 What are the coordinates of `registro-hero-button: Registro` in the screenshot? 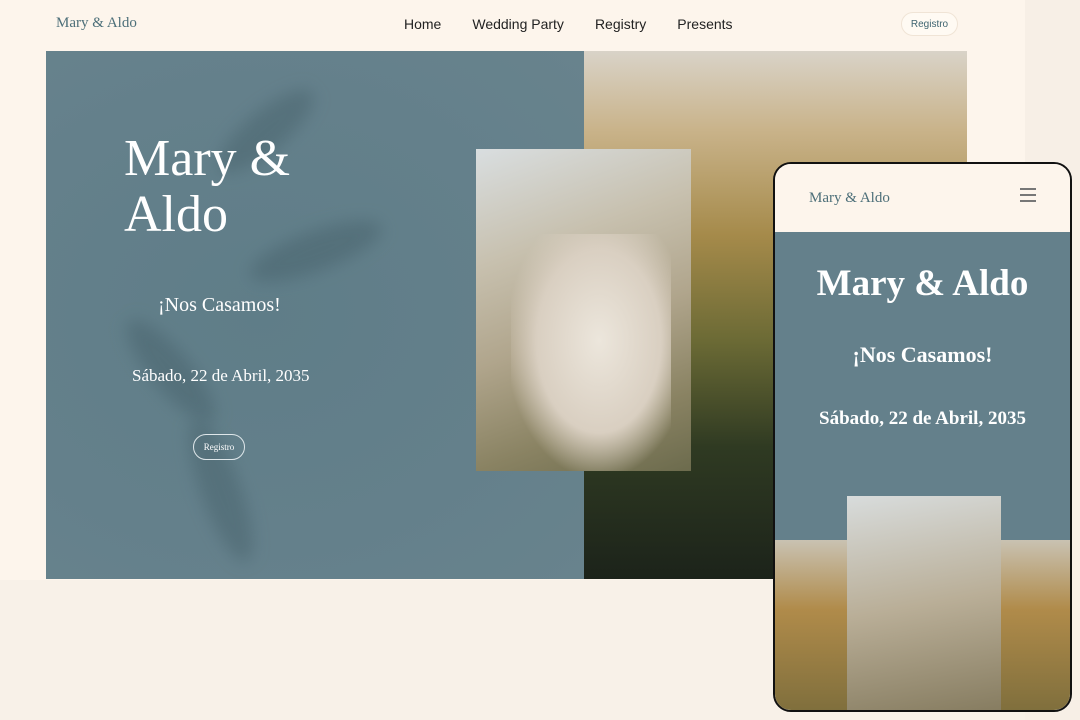 It's located at (219, 447).